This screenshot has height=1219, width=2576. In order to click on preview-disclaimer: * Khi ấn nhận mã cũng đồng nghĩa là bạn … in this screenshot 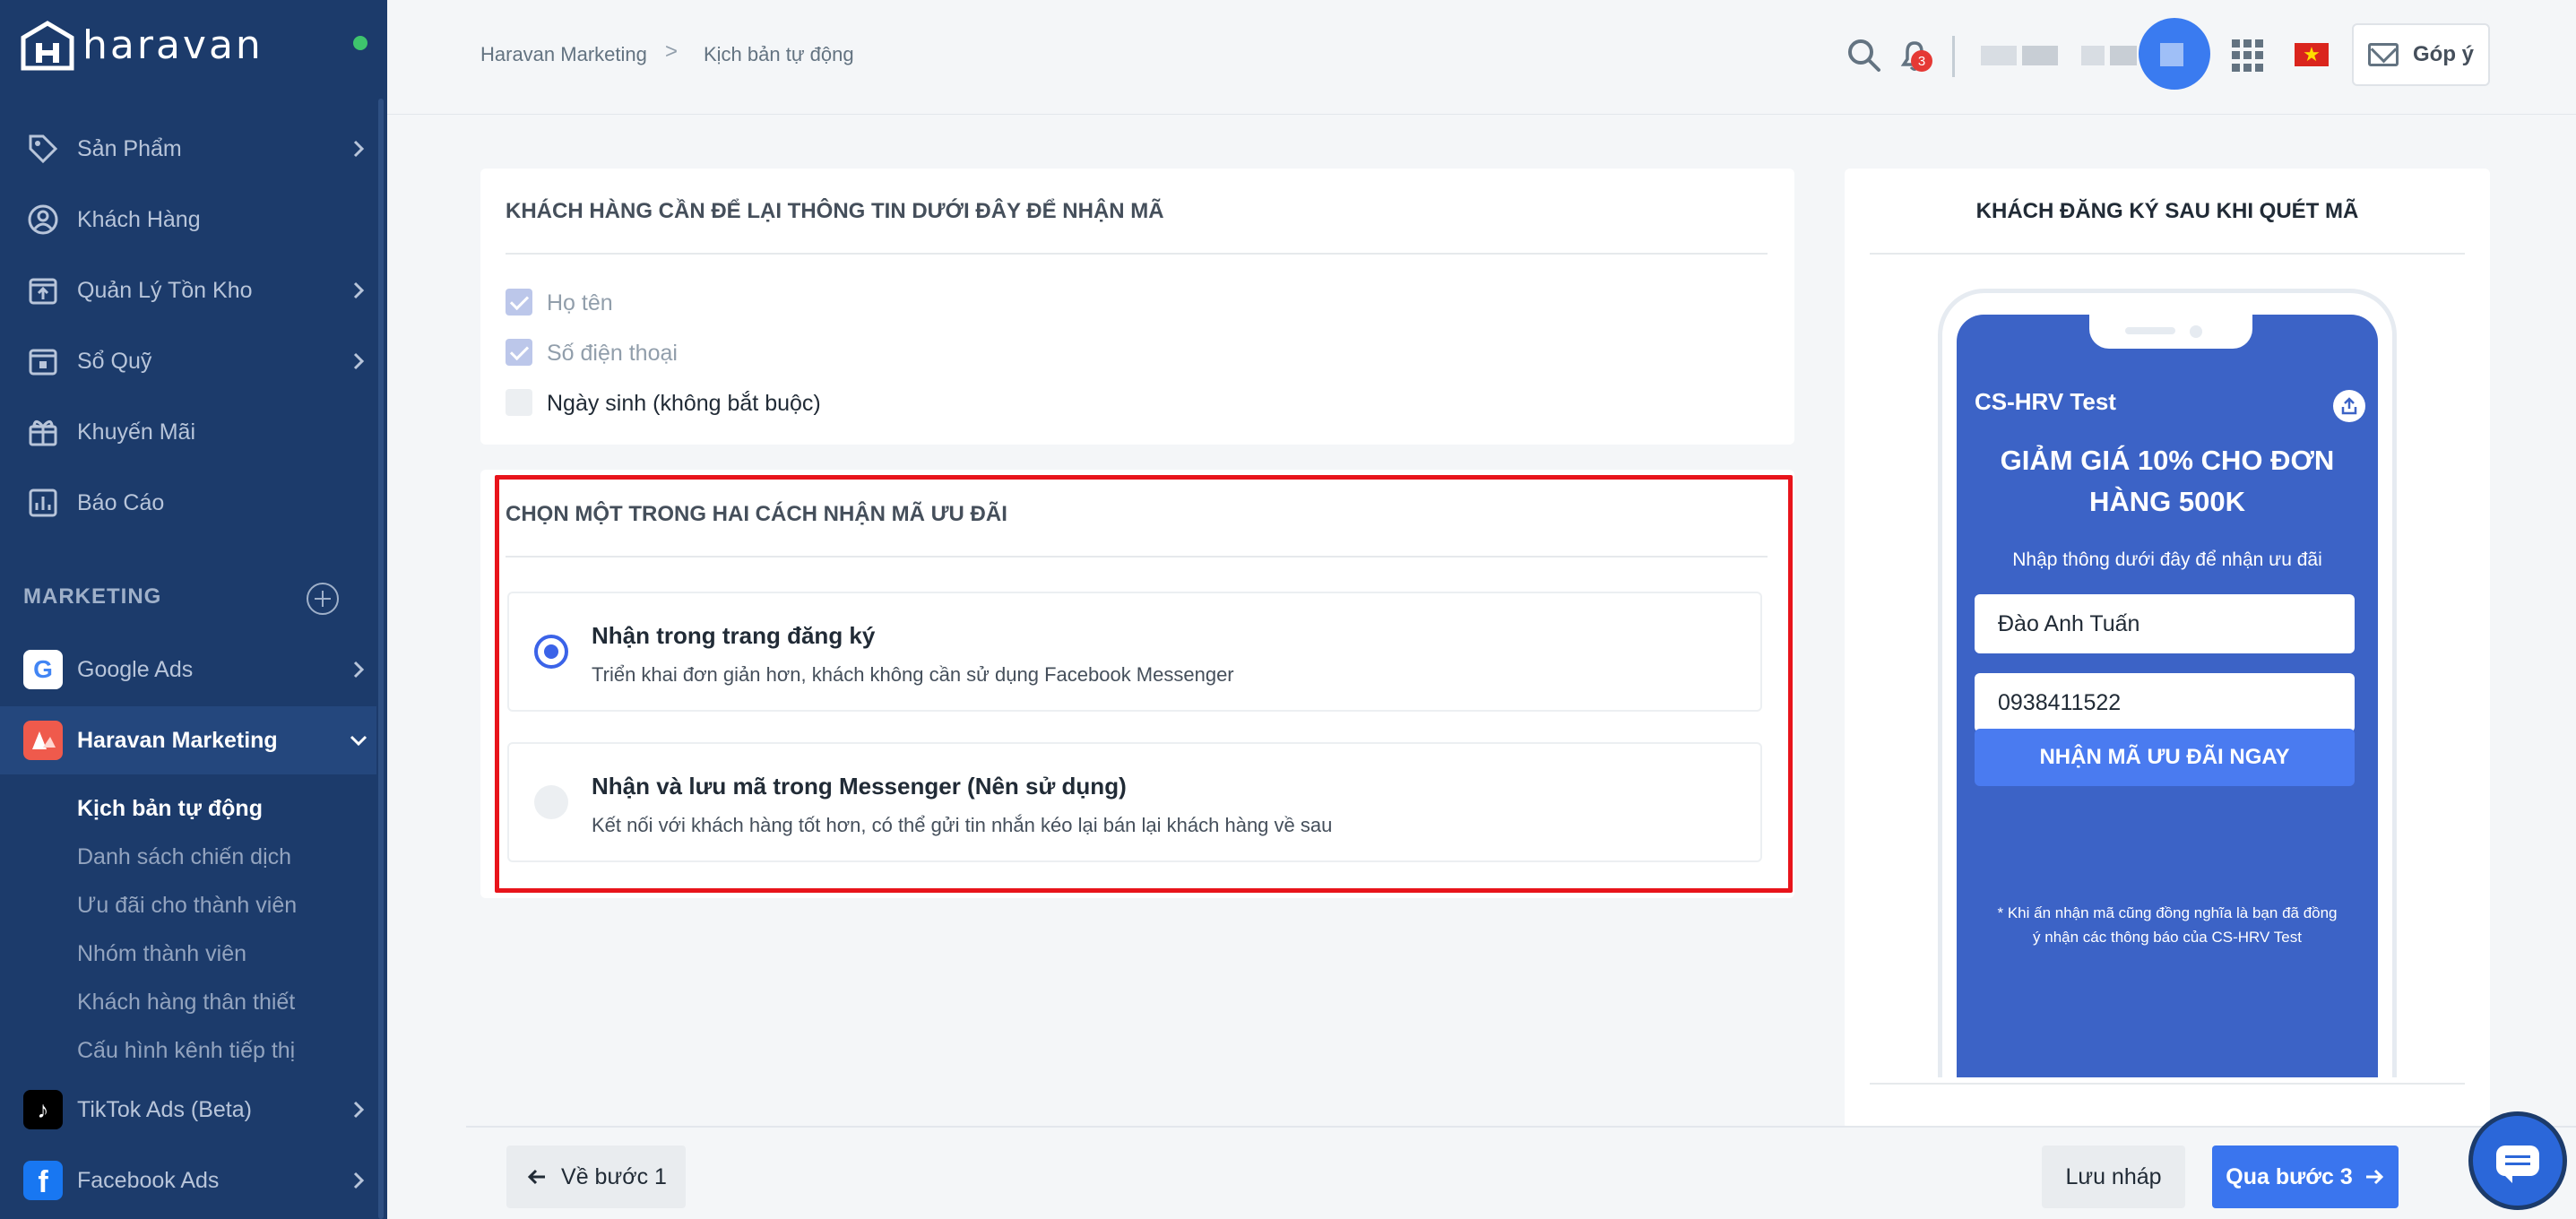, I will do `click(2167, 925)`.